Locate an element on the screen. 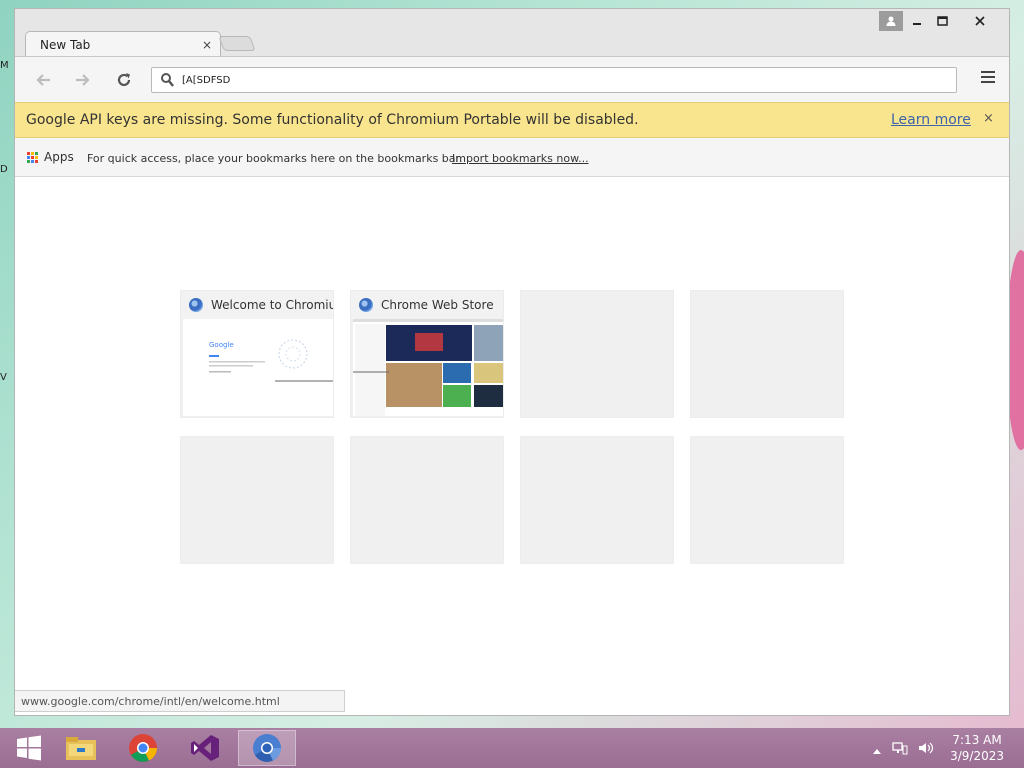 The height and width of the screenshot is (768, 1024). clock-date: 3/9/2023 is located at coordinates (977, 756).